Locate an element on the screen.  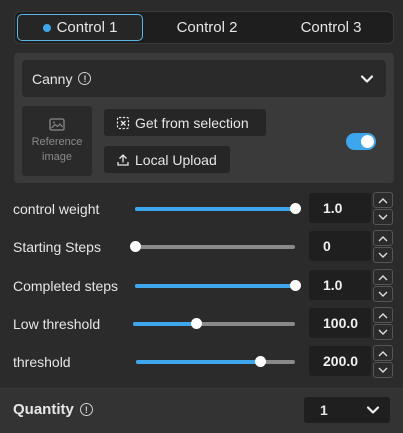
button-label: Local Upload is located at coordinates (176, 159).